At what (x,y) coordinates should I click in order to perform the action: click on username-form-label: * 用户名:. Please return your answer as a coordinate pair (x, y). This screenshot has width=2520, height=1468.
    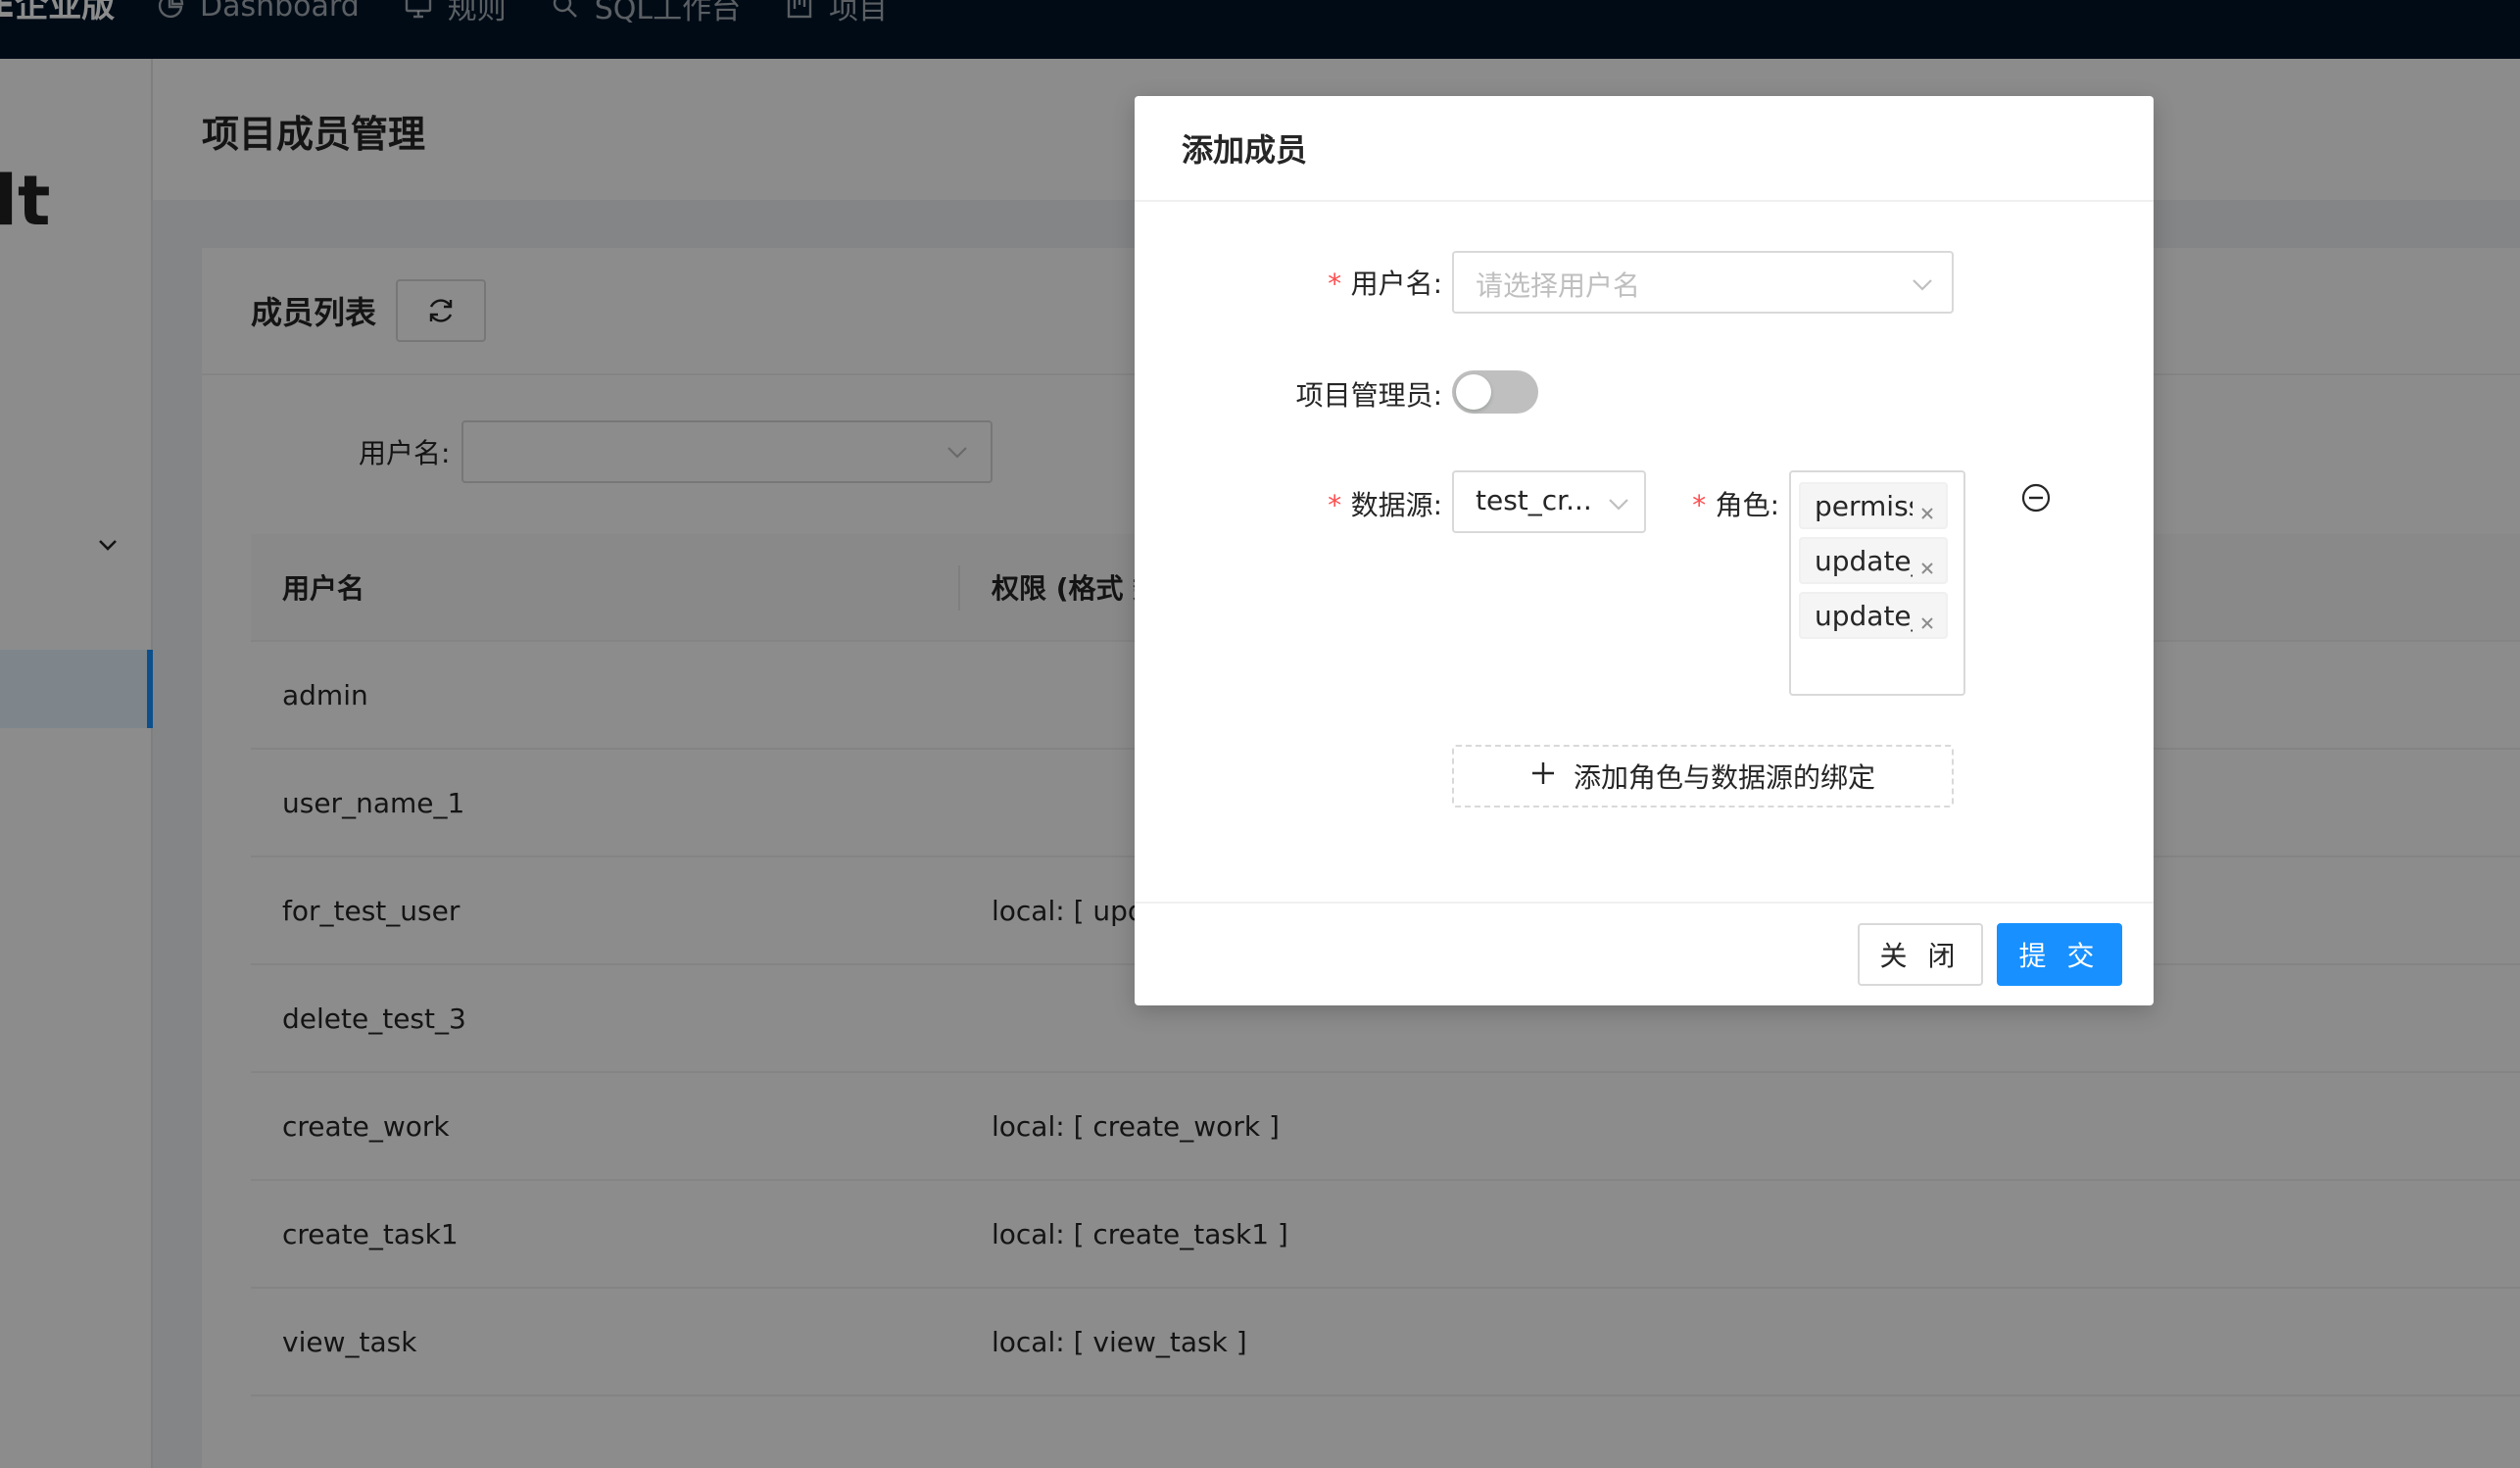
    Looking at the image, I should click on (1379, 282).